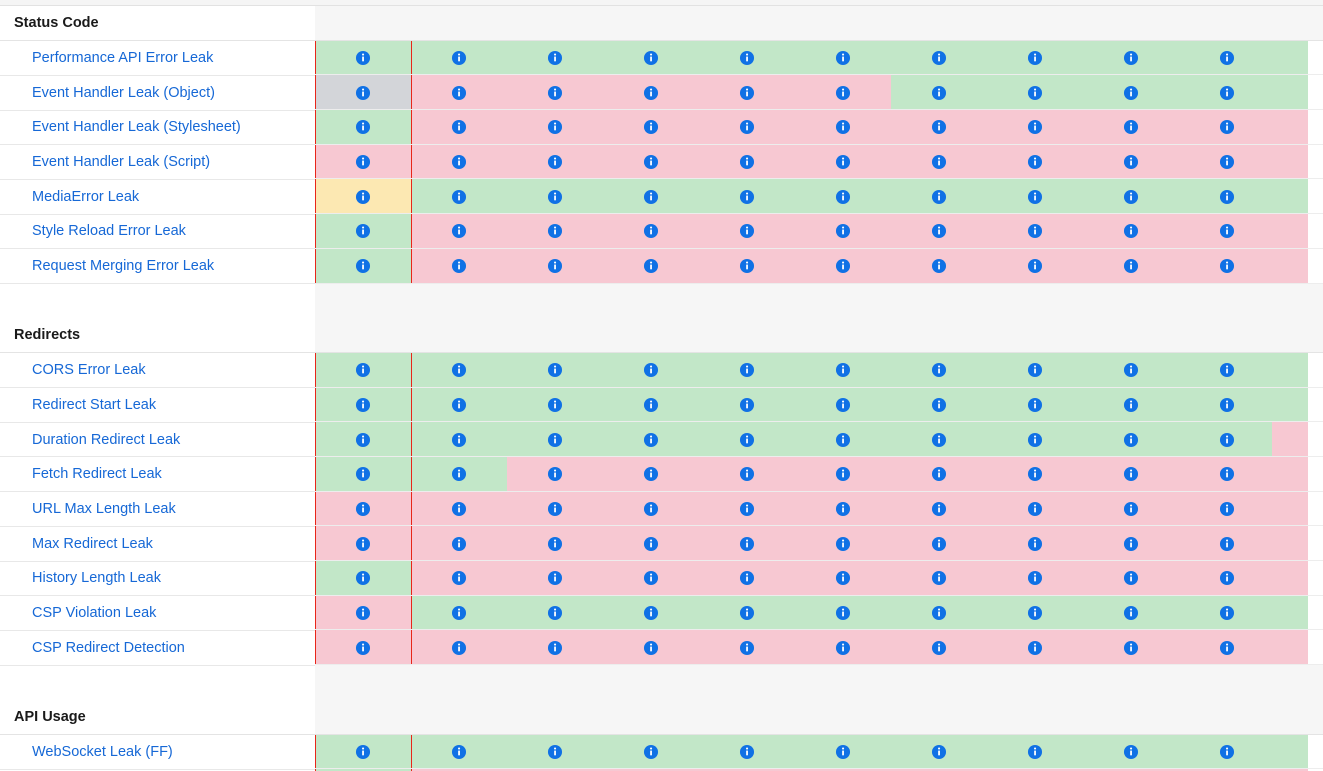  Describe the element at coordinates (157, 266) in the screenshot. I see `leak-test-link: Request Merging Error Leak` at that location.